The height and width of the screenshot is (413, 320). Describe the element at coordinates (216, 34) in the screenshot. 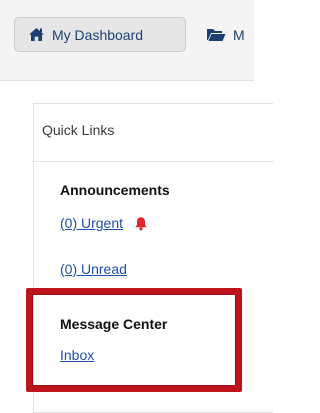

I see `folder-open-icon` at that location.